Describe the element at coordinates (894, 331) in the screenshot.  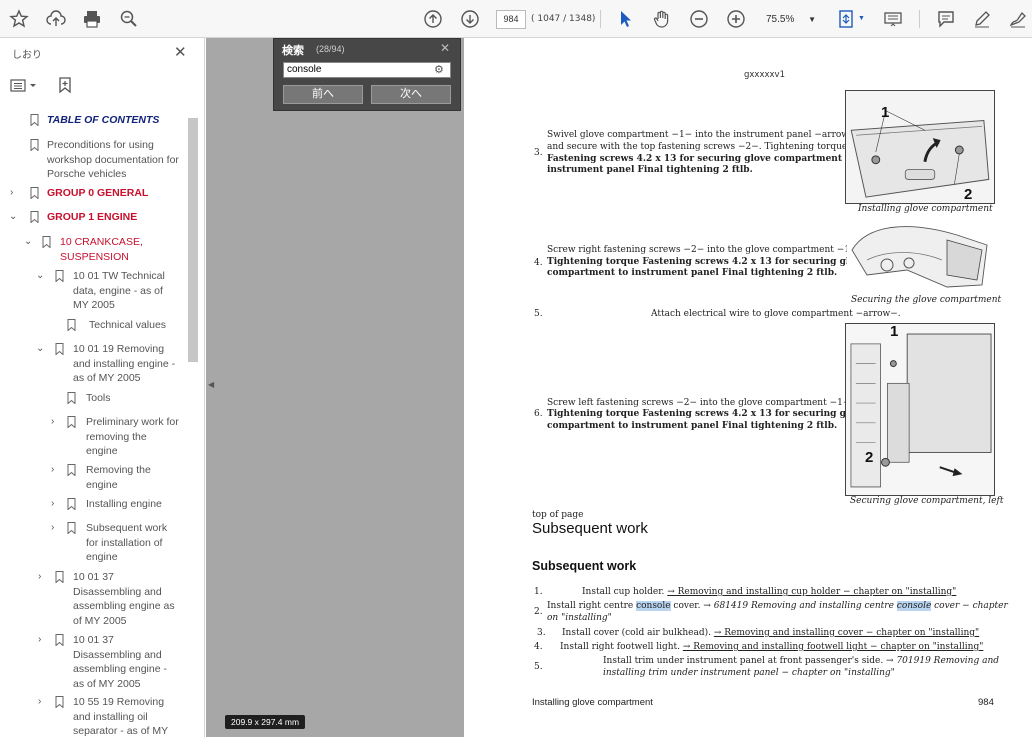
I see `figure-label: 1` at that location.